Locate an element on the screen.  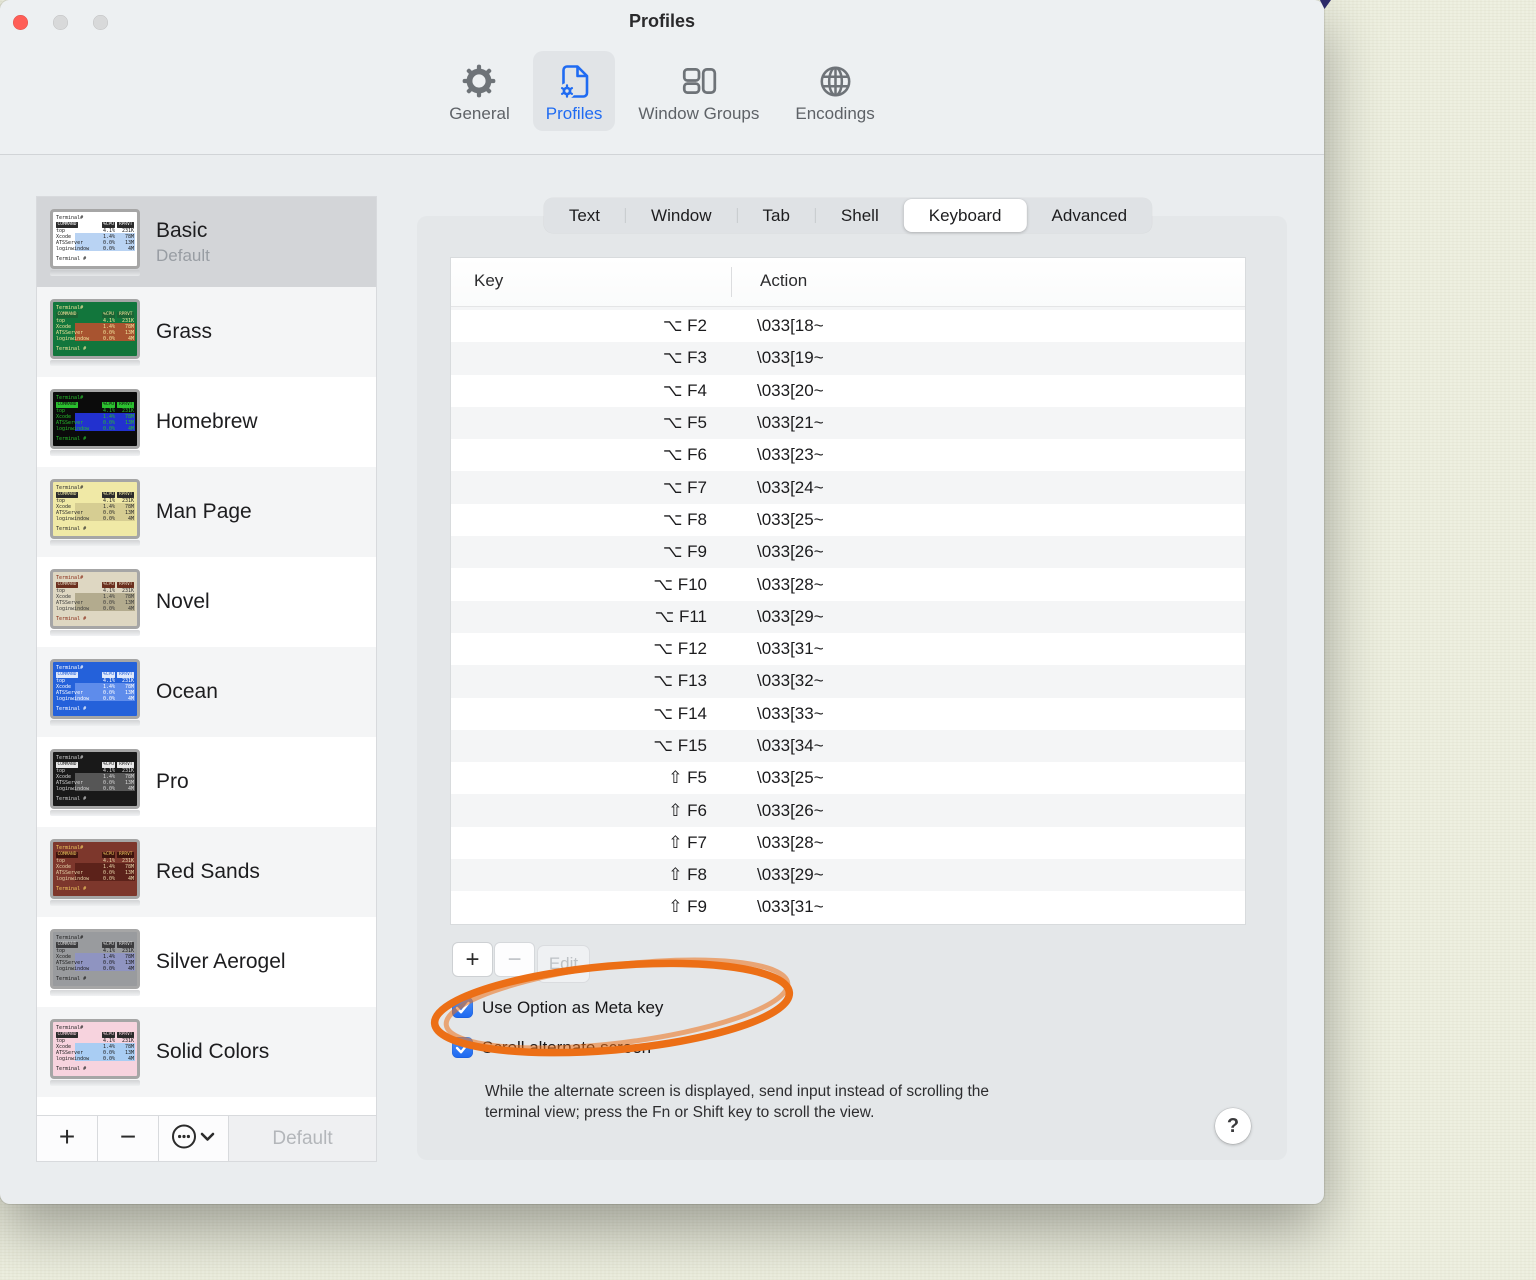
keybinding-row: ⇧ F6 \033[26~ is located at coordinates (848, 810).